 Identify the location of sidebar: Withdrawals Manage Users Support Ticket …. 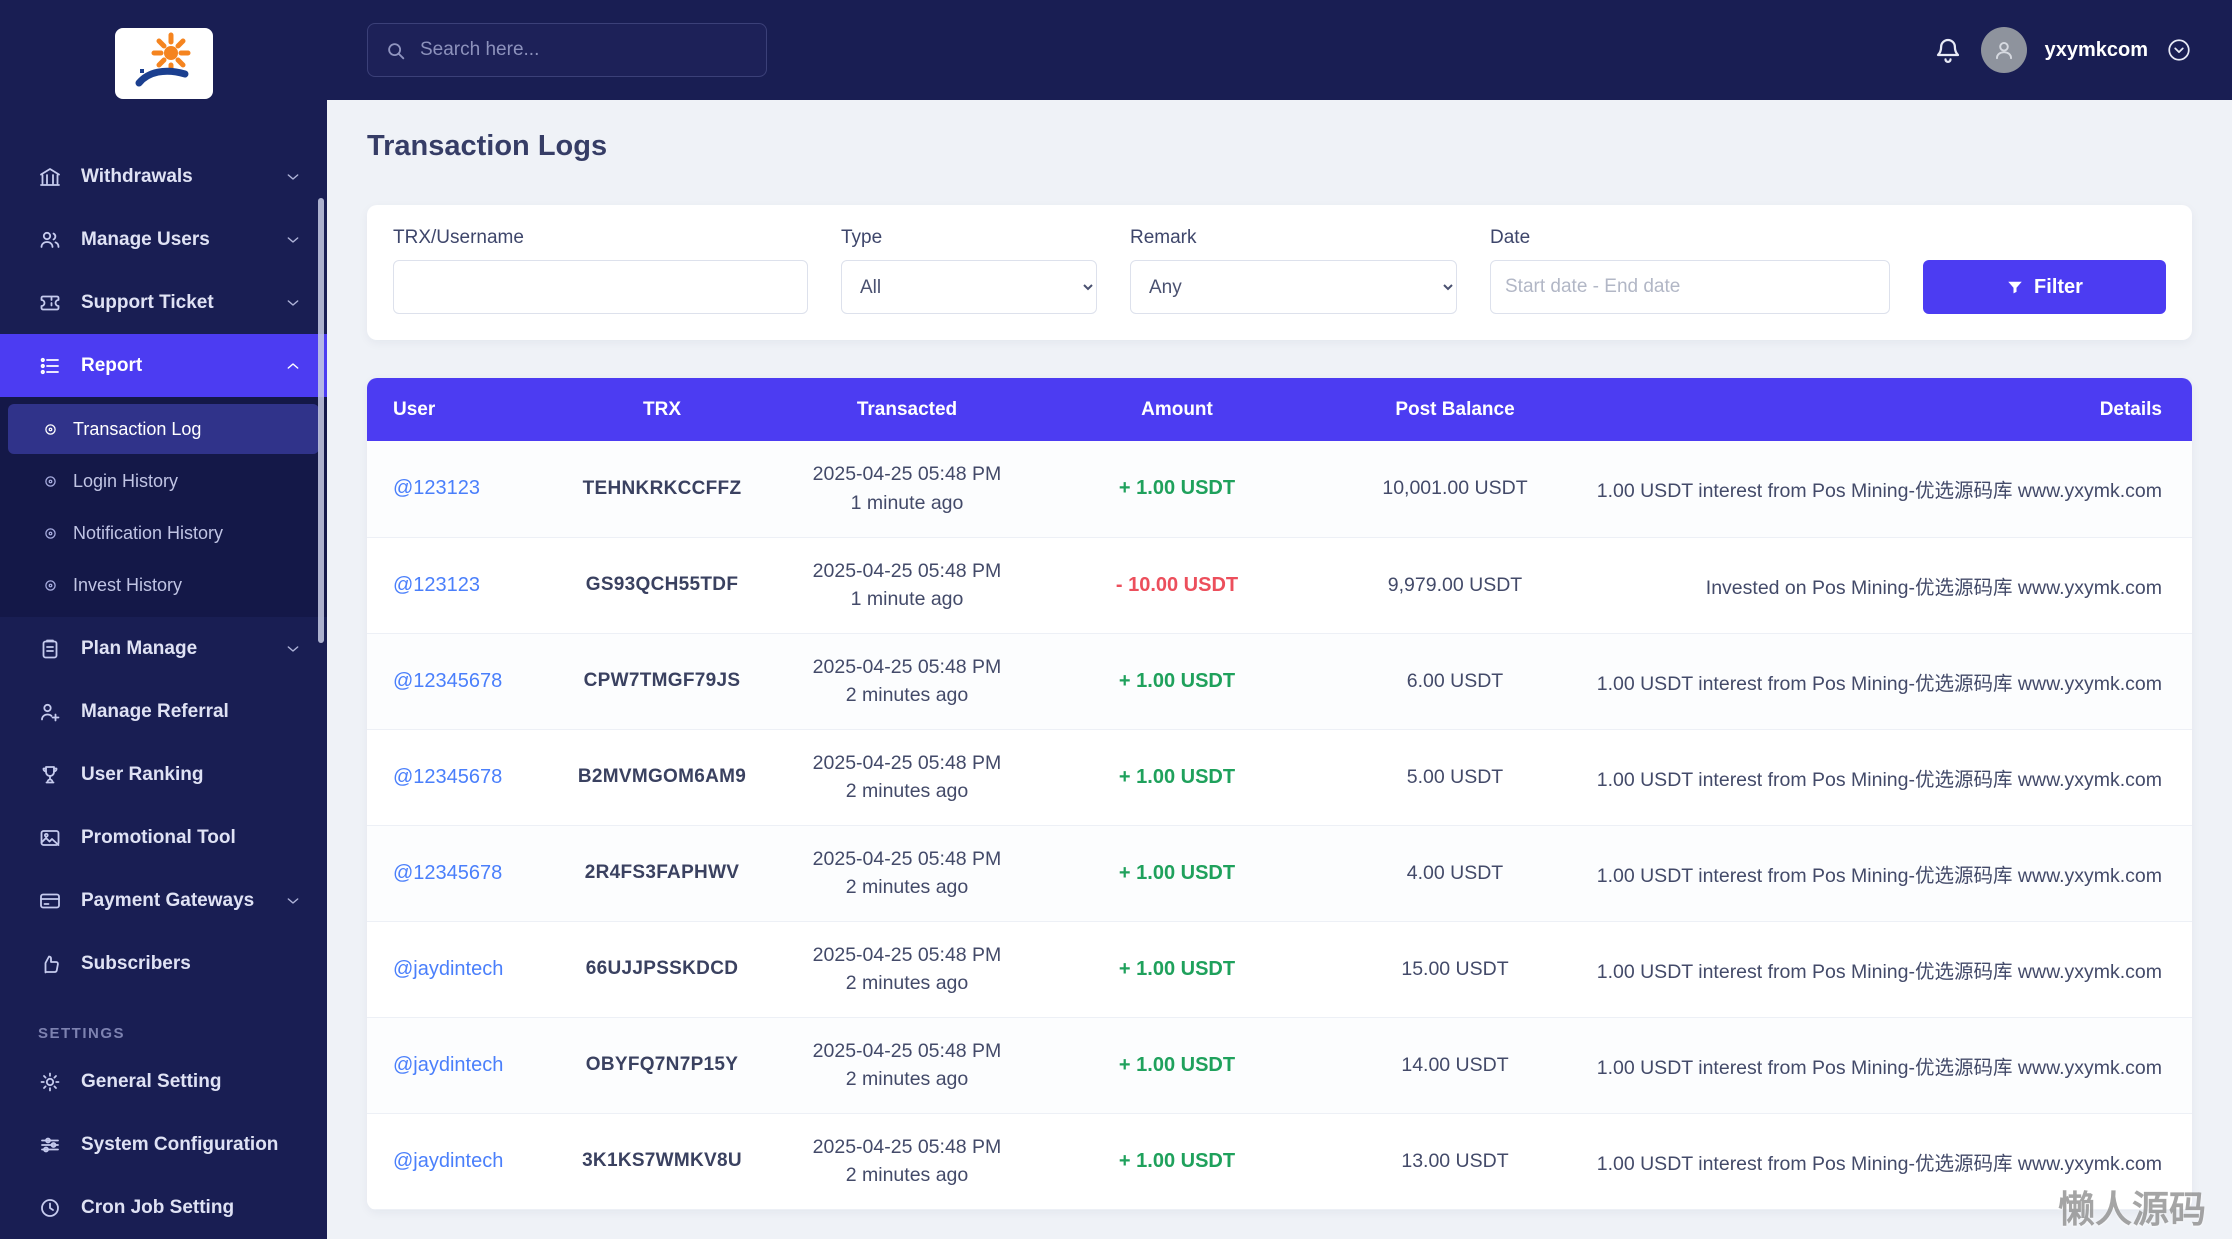
(163, 619).